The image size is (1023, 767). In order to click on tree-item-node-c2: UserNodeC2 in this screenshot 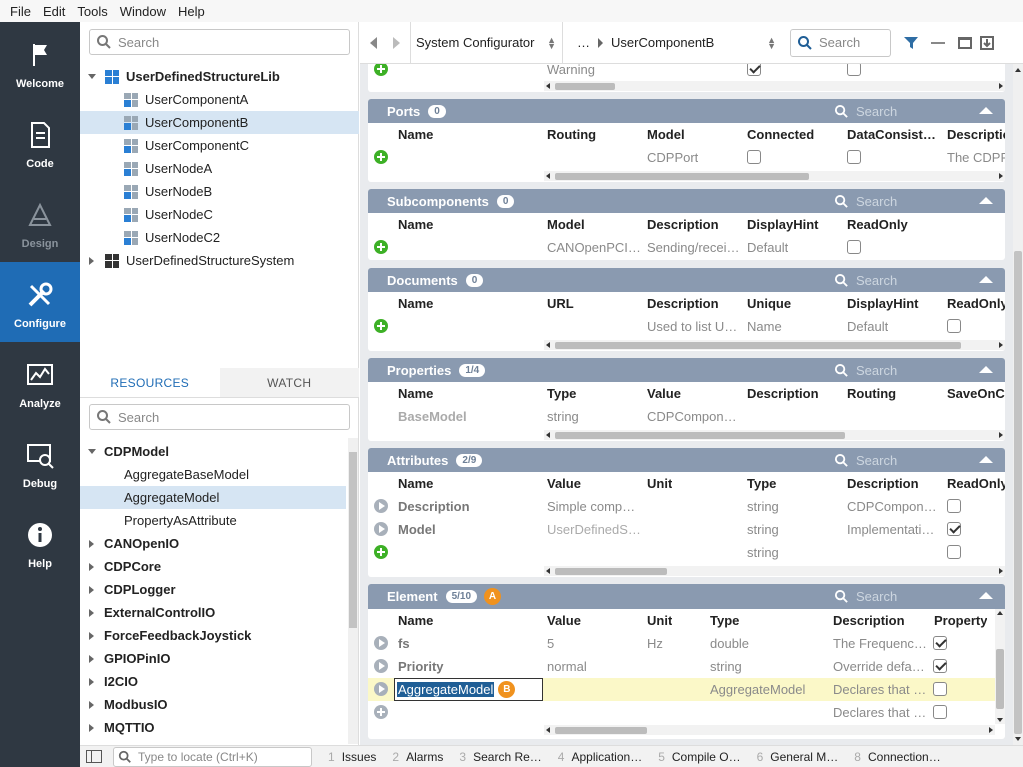, I will do `click(219, 237)`.